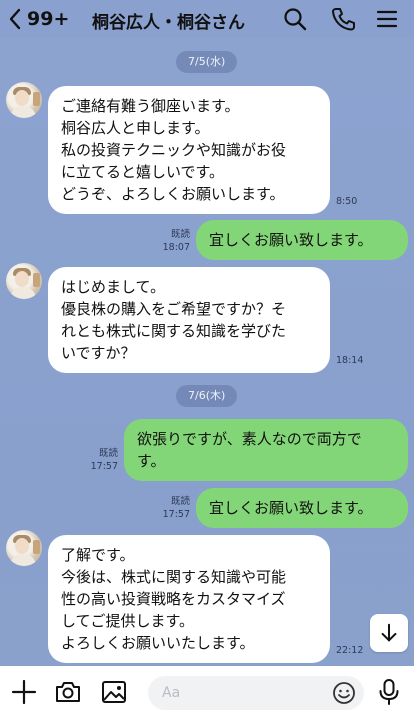  Describe the element at coordinates (98, 555) in the screenshot. I see `message-line: 了解です。` at that location.